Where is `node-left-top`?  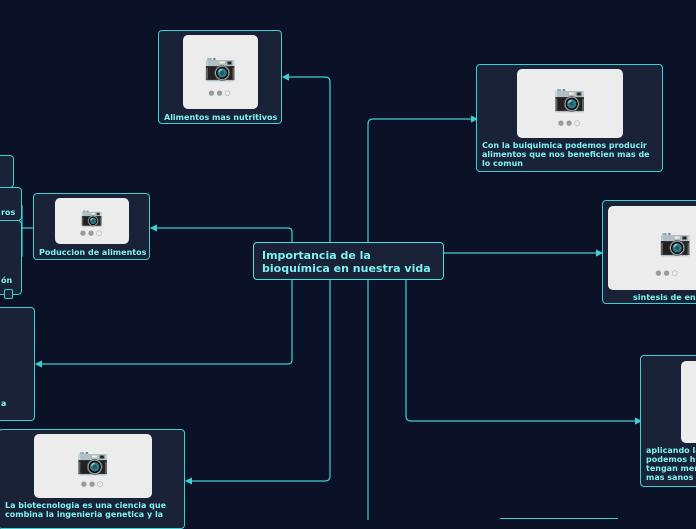
node-left-top is located at coordinates (7, 171).